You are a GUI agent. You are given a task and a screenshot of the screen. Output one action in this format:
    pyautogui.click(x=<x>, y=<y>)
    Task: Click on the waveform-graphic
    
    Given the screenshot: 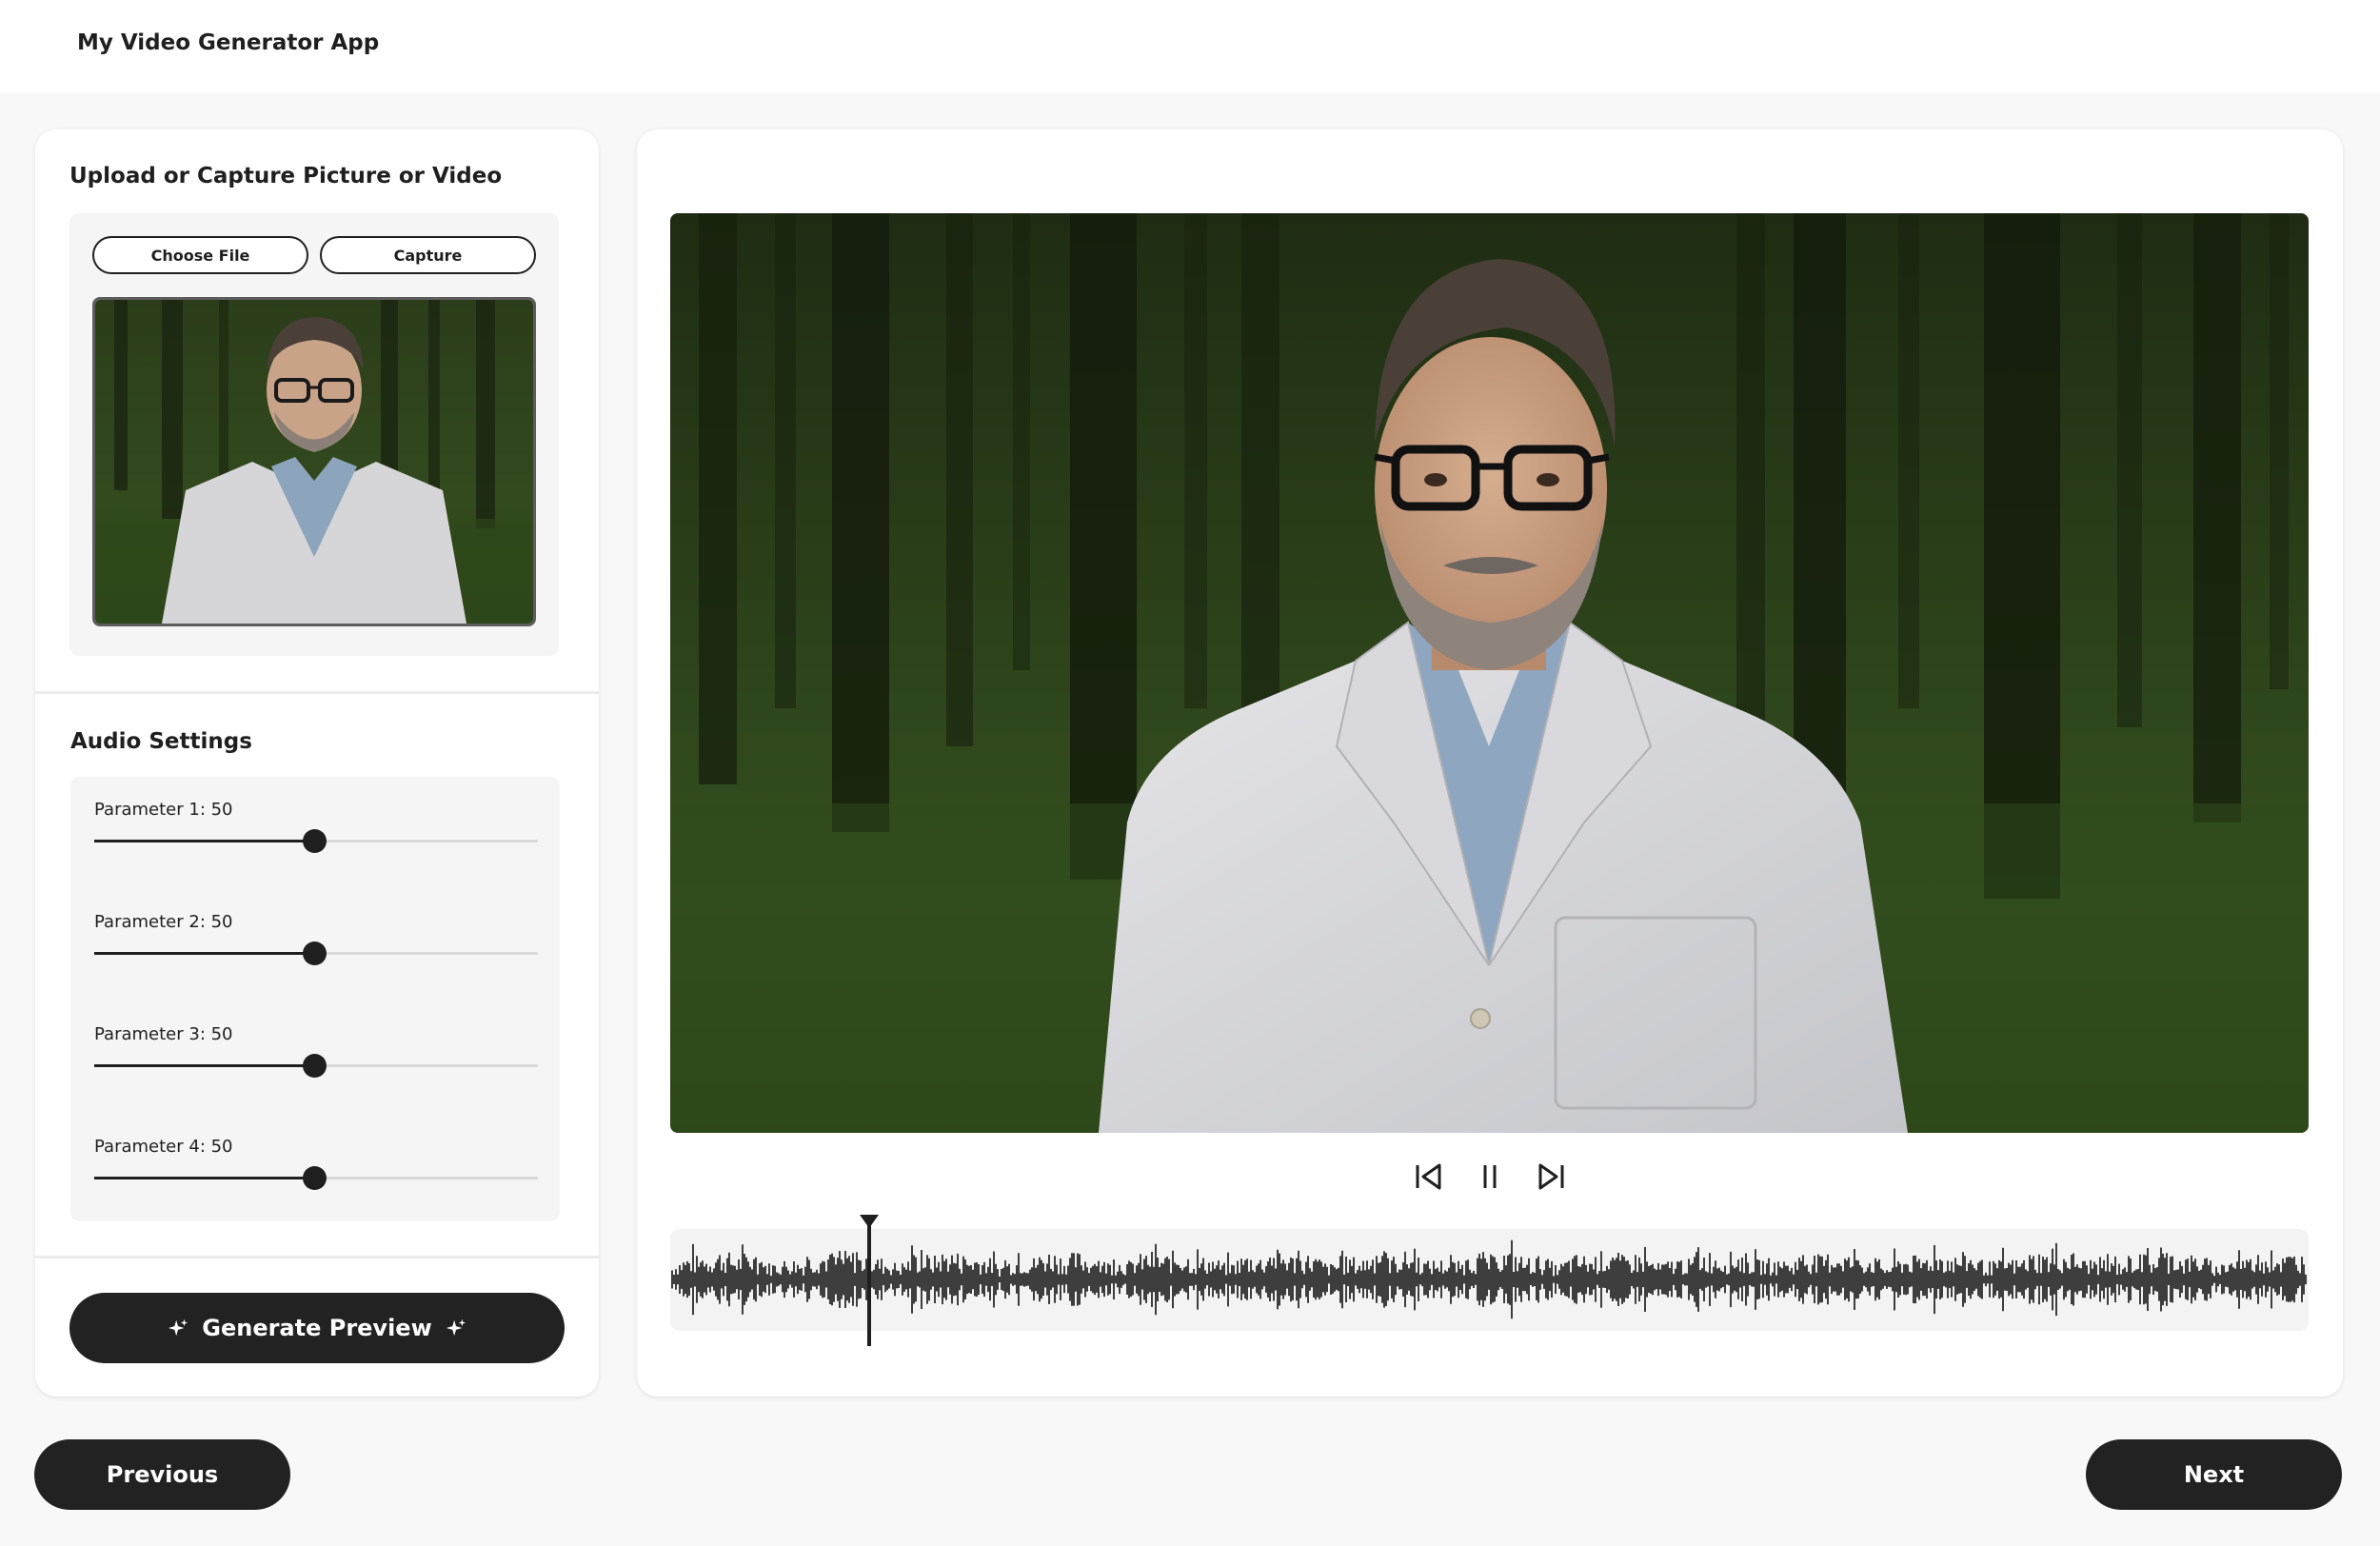 What is the action you would take?
    pyautogui.click(x=1489, y=1279)
    